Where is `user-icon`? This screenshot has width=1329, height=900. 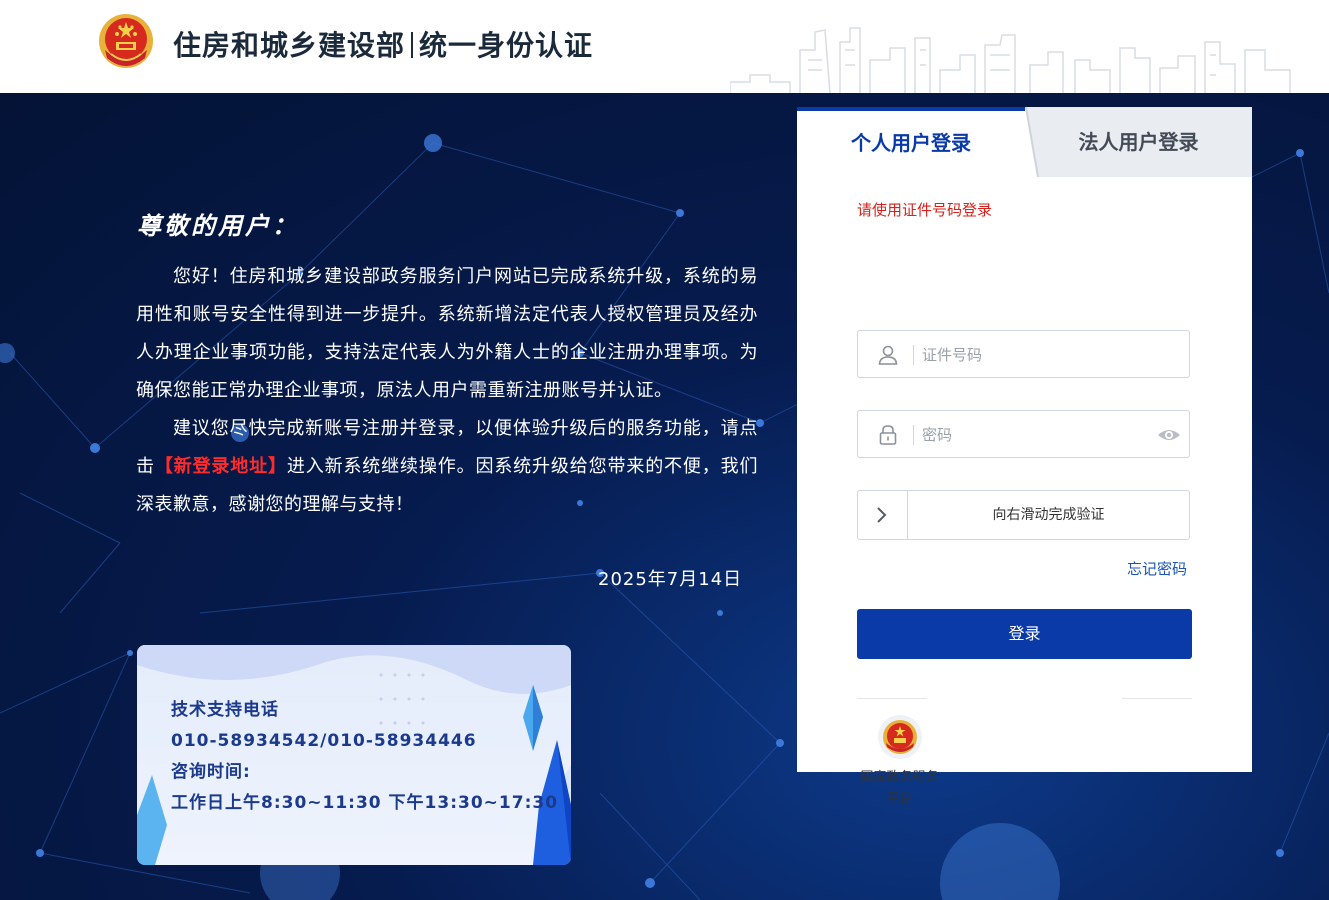 user-icon is located at coordinates (888, 355).